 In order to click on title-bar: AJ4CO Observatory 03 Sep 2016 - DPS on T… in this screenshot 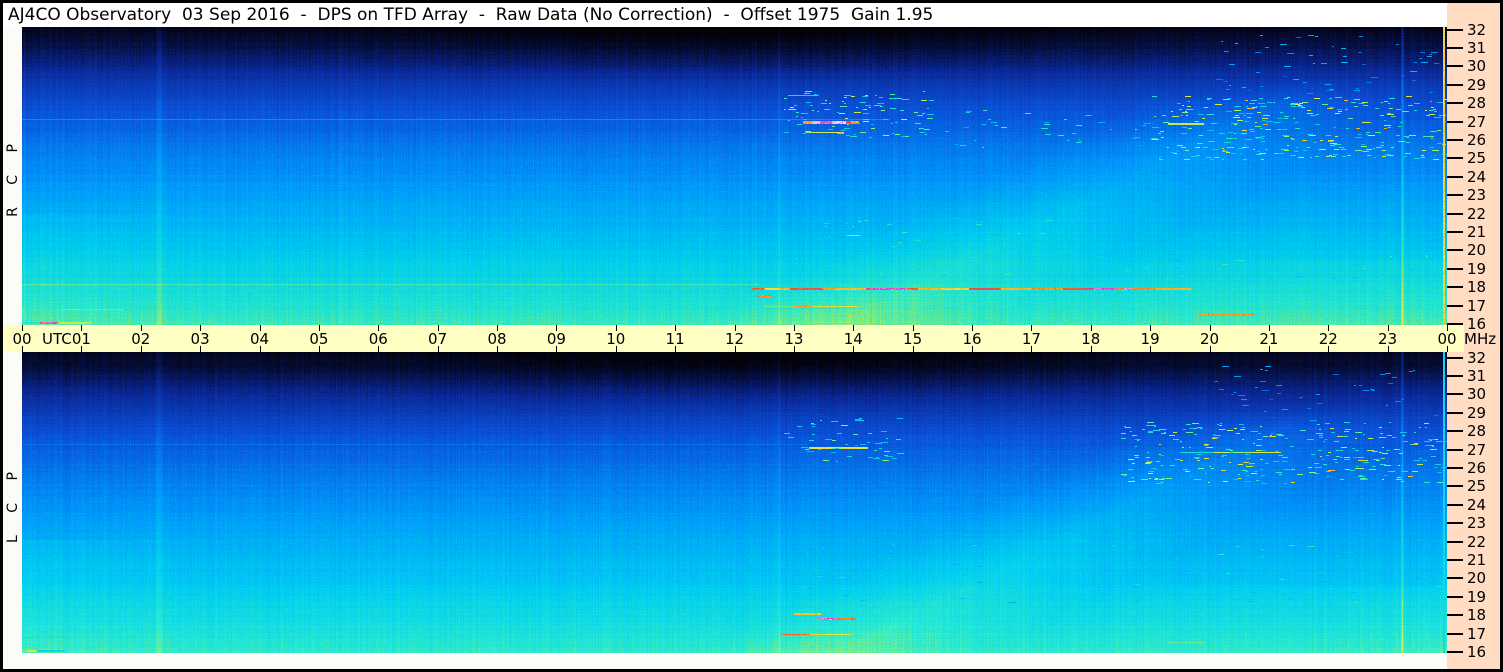, I will do `click(725, 15)`.